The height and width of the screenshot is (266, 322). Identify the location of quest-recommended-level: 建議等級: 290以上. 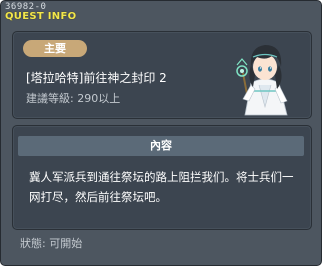
(73, 98).